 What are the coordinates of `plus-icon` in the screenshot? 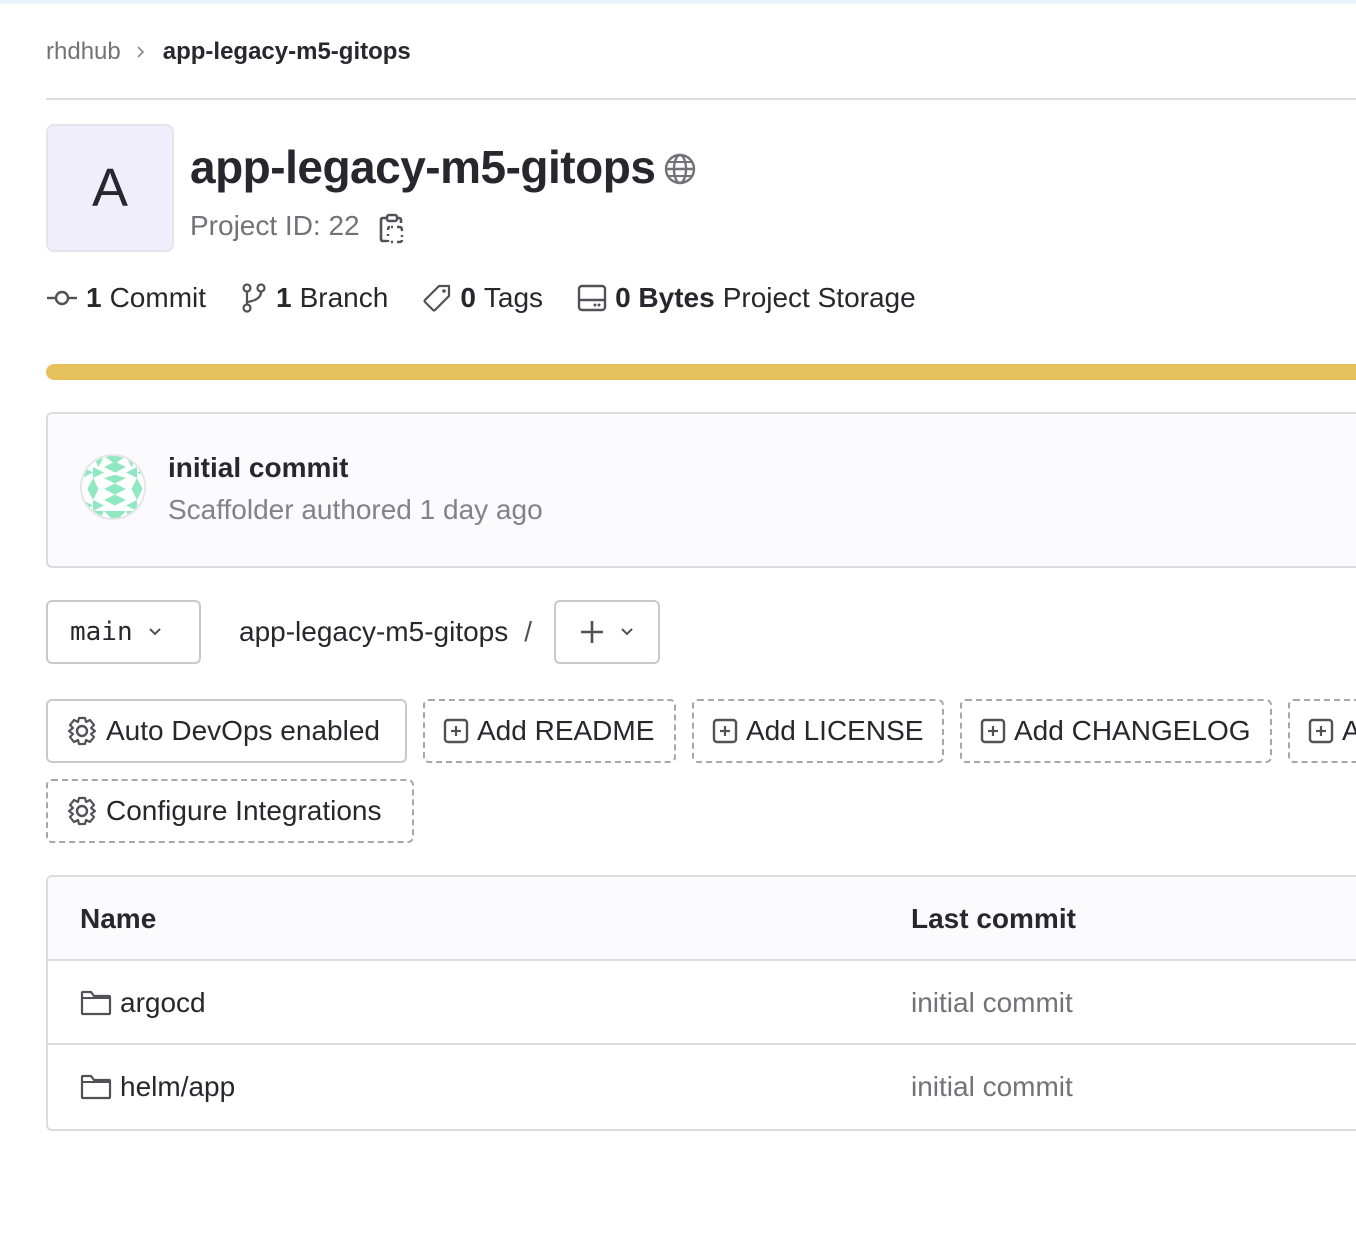 It's located at (592, 632).